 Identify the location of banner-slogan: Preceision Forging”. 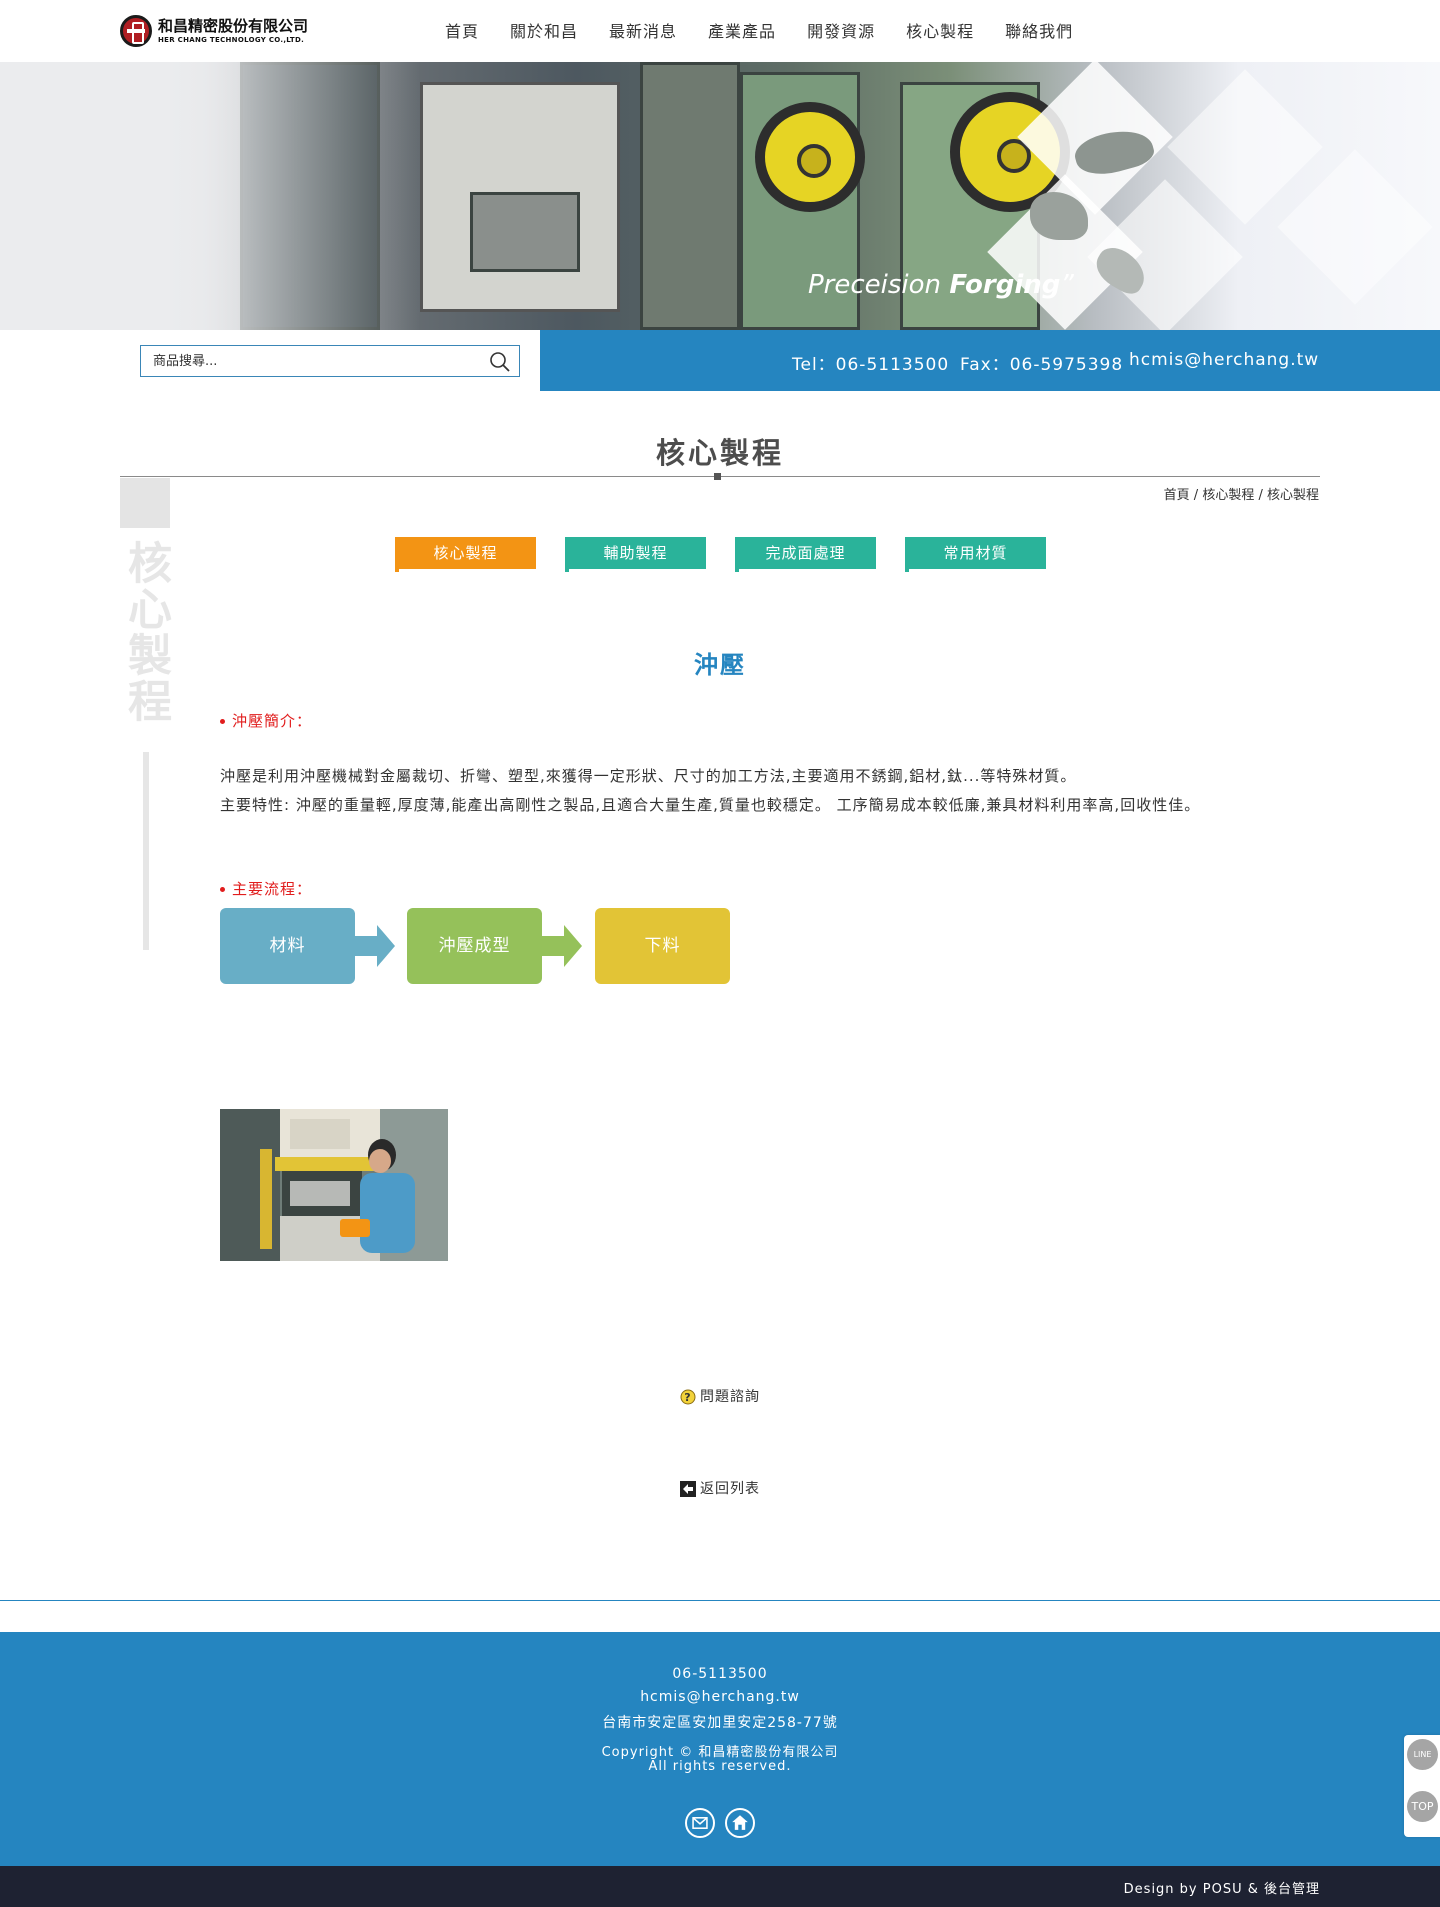
(941, 285).